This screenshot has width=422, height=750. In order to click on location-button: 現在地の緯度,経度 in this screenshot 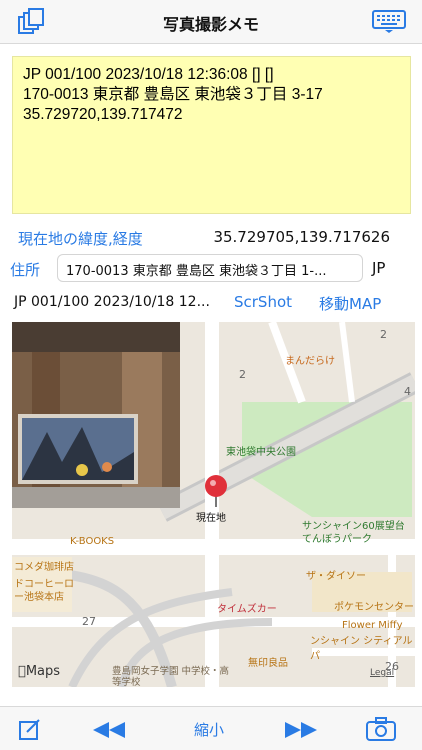, I will do `click(80, 238)`.